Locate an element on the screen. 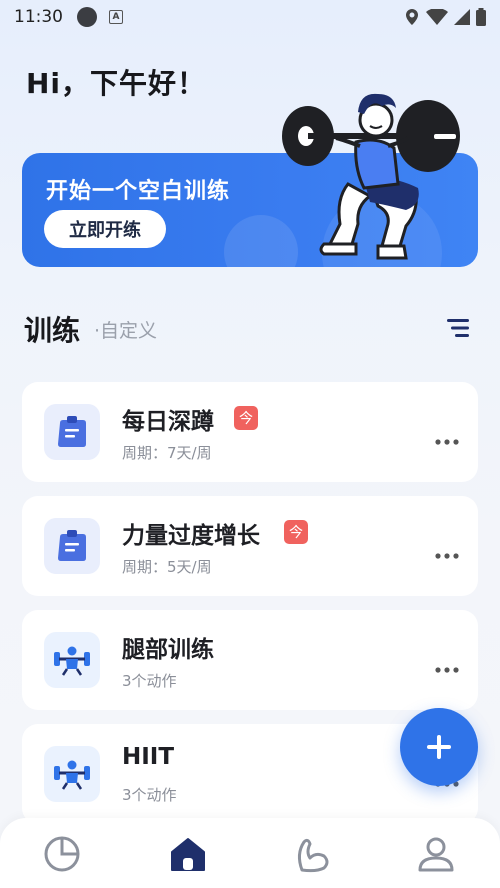 This screenshot has height=888, width=500. workout-name: 力量过度增长 is located at coordinates (191, 536).